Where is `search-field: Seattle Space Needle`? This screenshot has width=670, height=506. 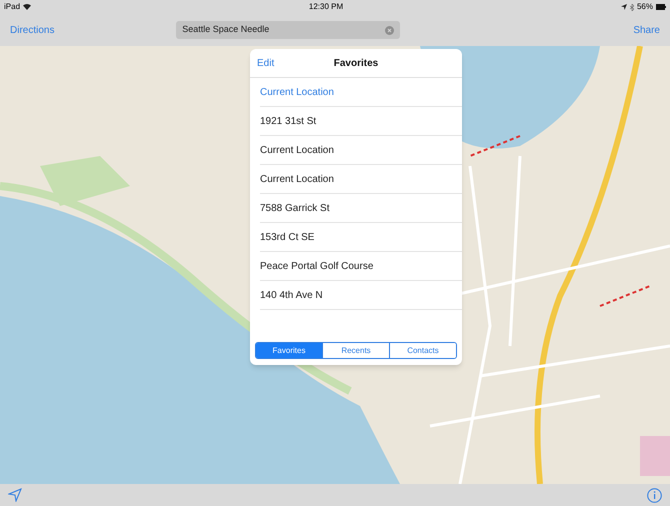 search-field: Seattle Space Needle is located at coordinates (288, 30).